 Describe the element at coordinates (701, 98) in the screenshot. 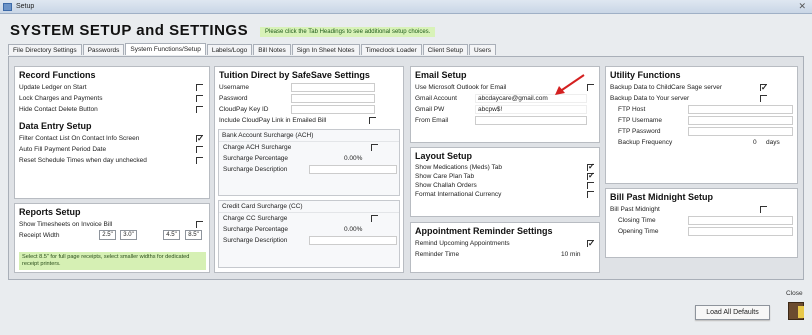

I see `backup-yours-row: Backup Data to Your server` at that location.